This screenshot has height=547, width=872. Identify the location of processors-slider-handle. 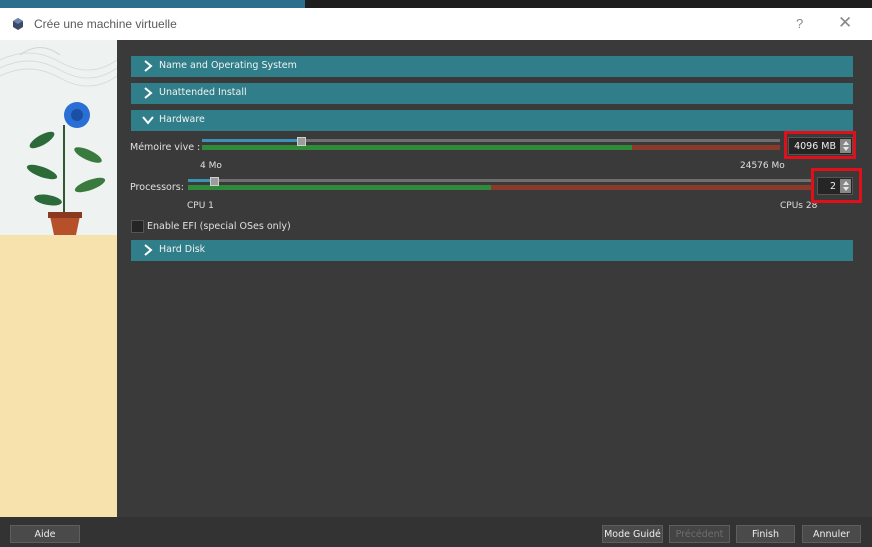
(214, 181).